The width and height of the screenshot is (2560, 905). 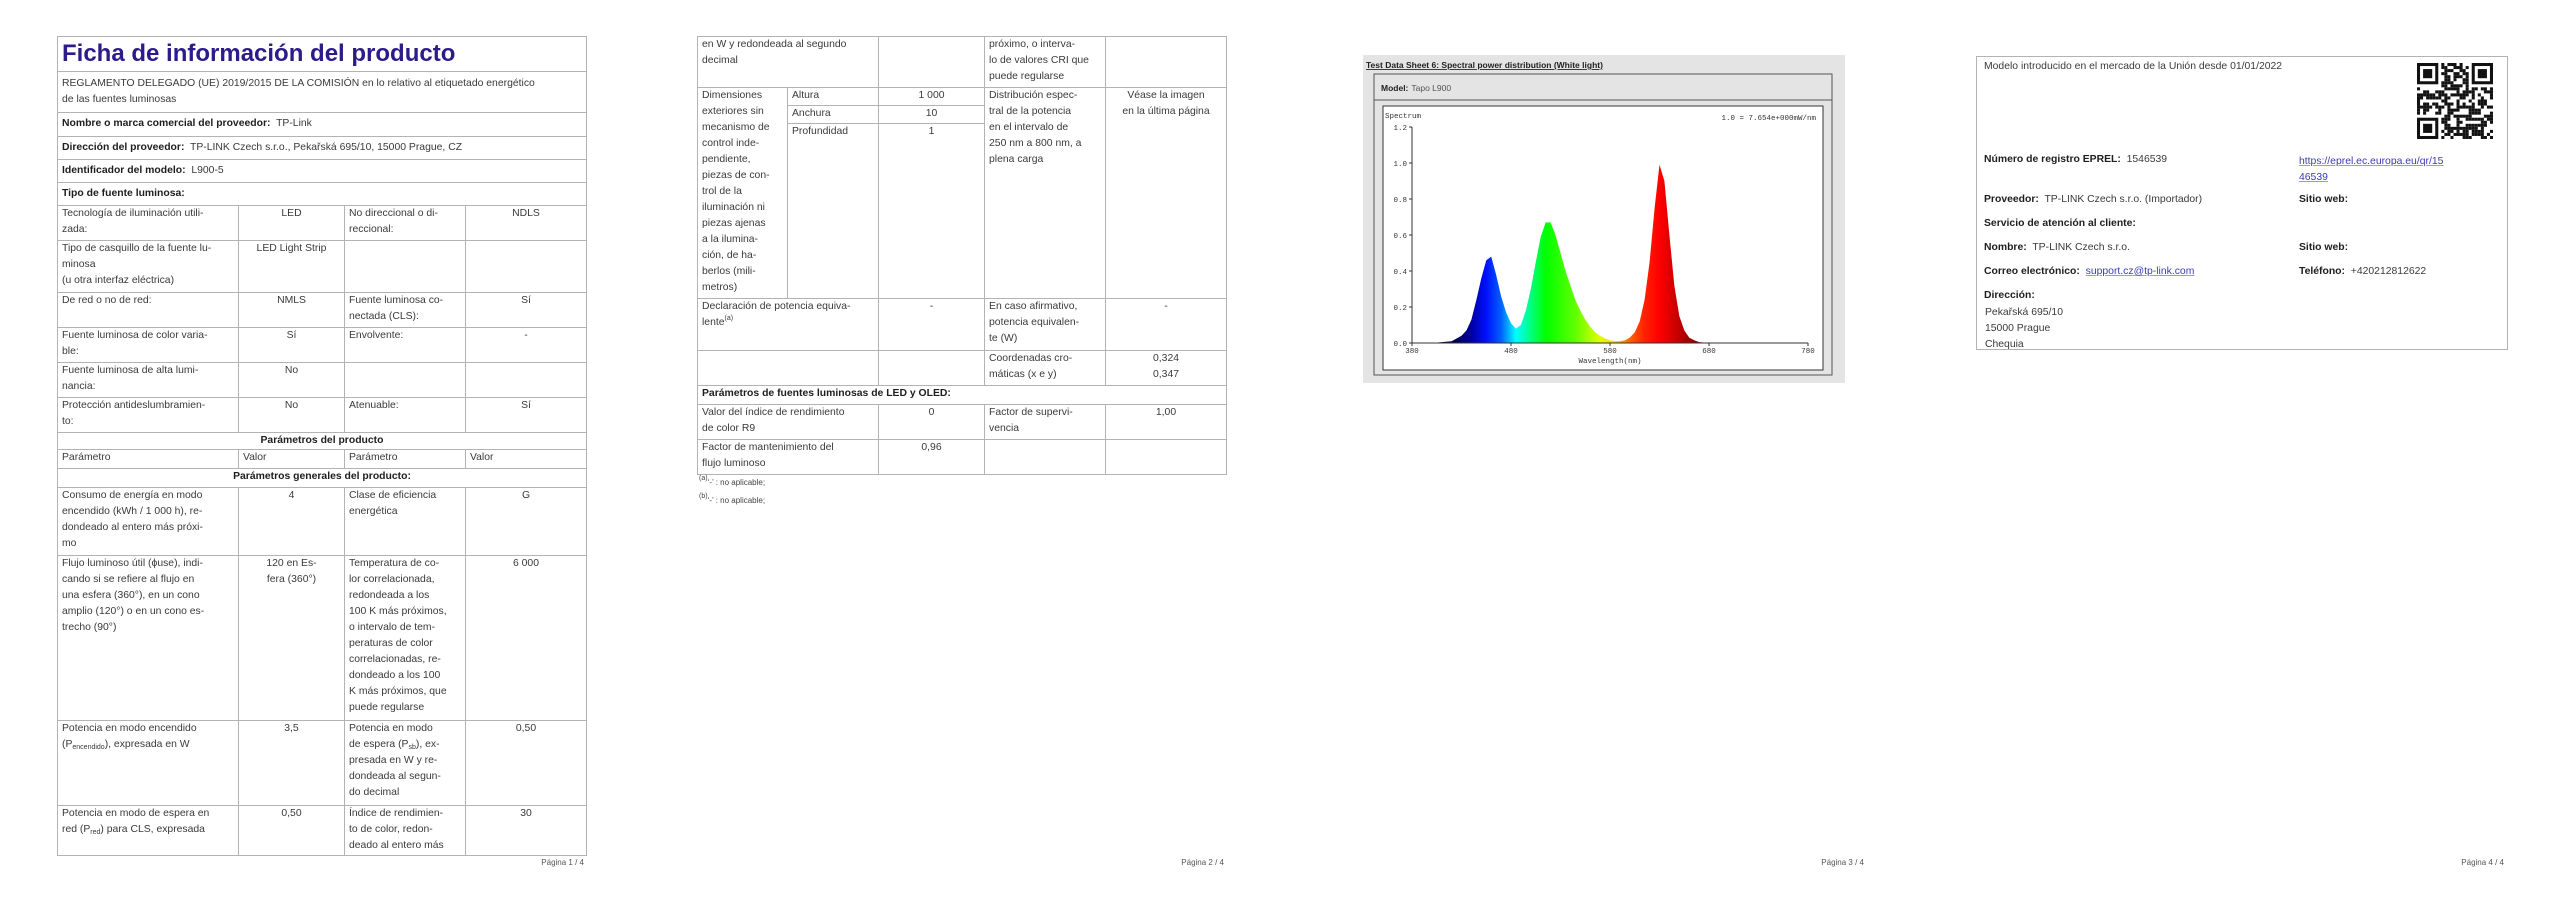 What do you see at coordinates (788, 62) in the screenshot?
I see `param-label: en W y redondeada al segundo decimal` at bounding box center [788, 62].